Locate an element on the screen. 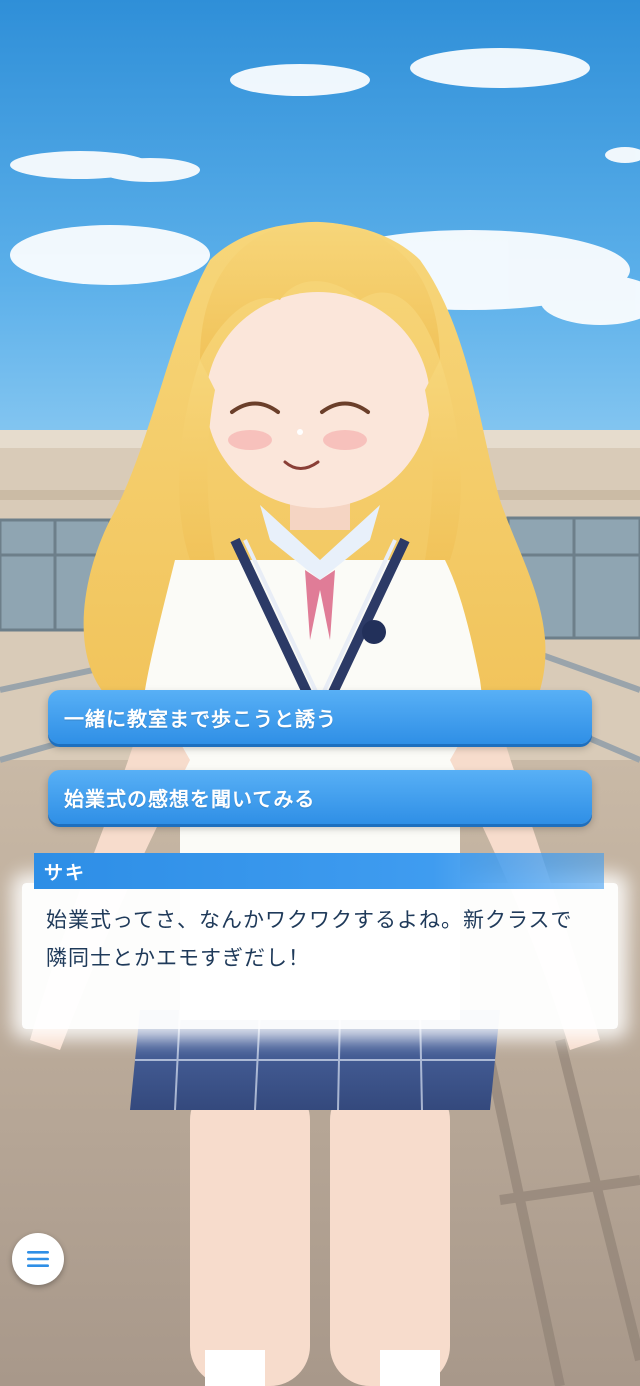 The image size is (640, 1386). menu-button is located at coordinates (38, 1259).